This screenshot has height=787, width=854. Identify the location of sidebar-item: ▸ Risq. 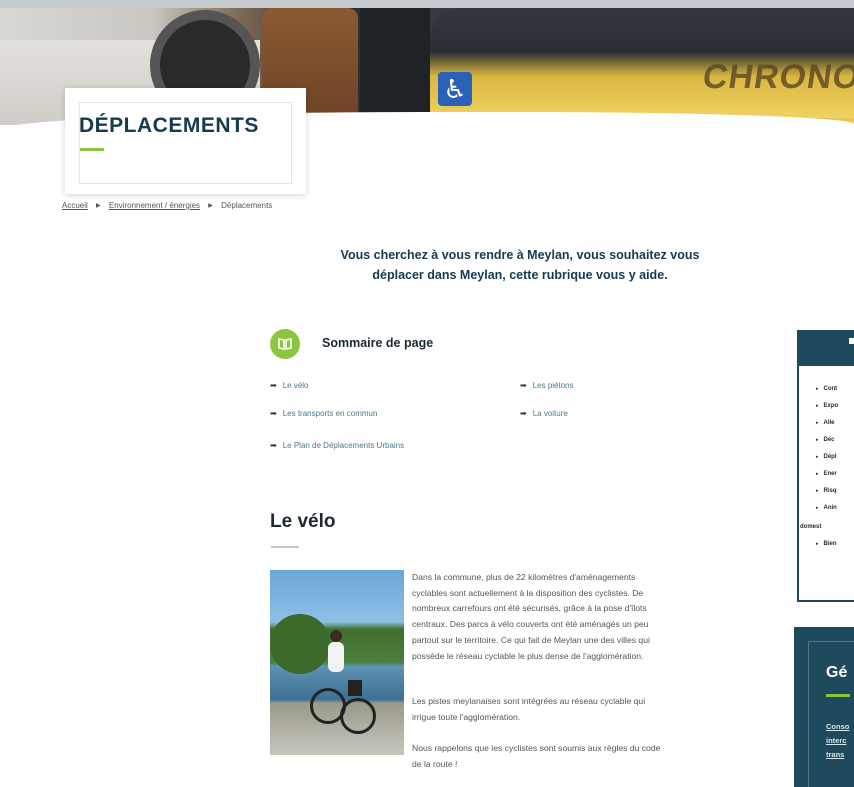
(826, 491).